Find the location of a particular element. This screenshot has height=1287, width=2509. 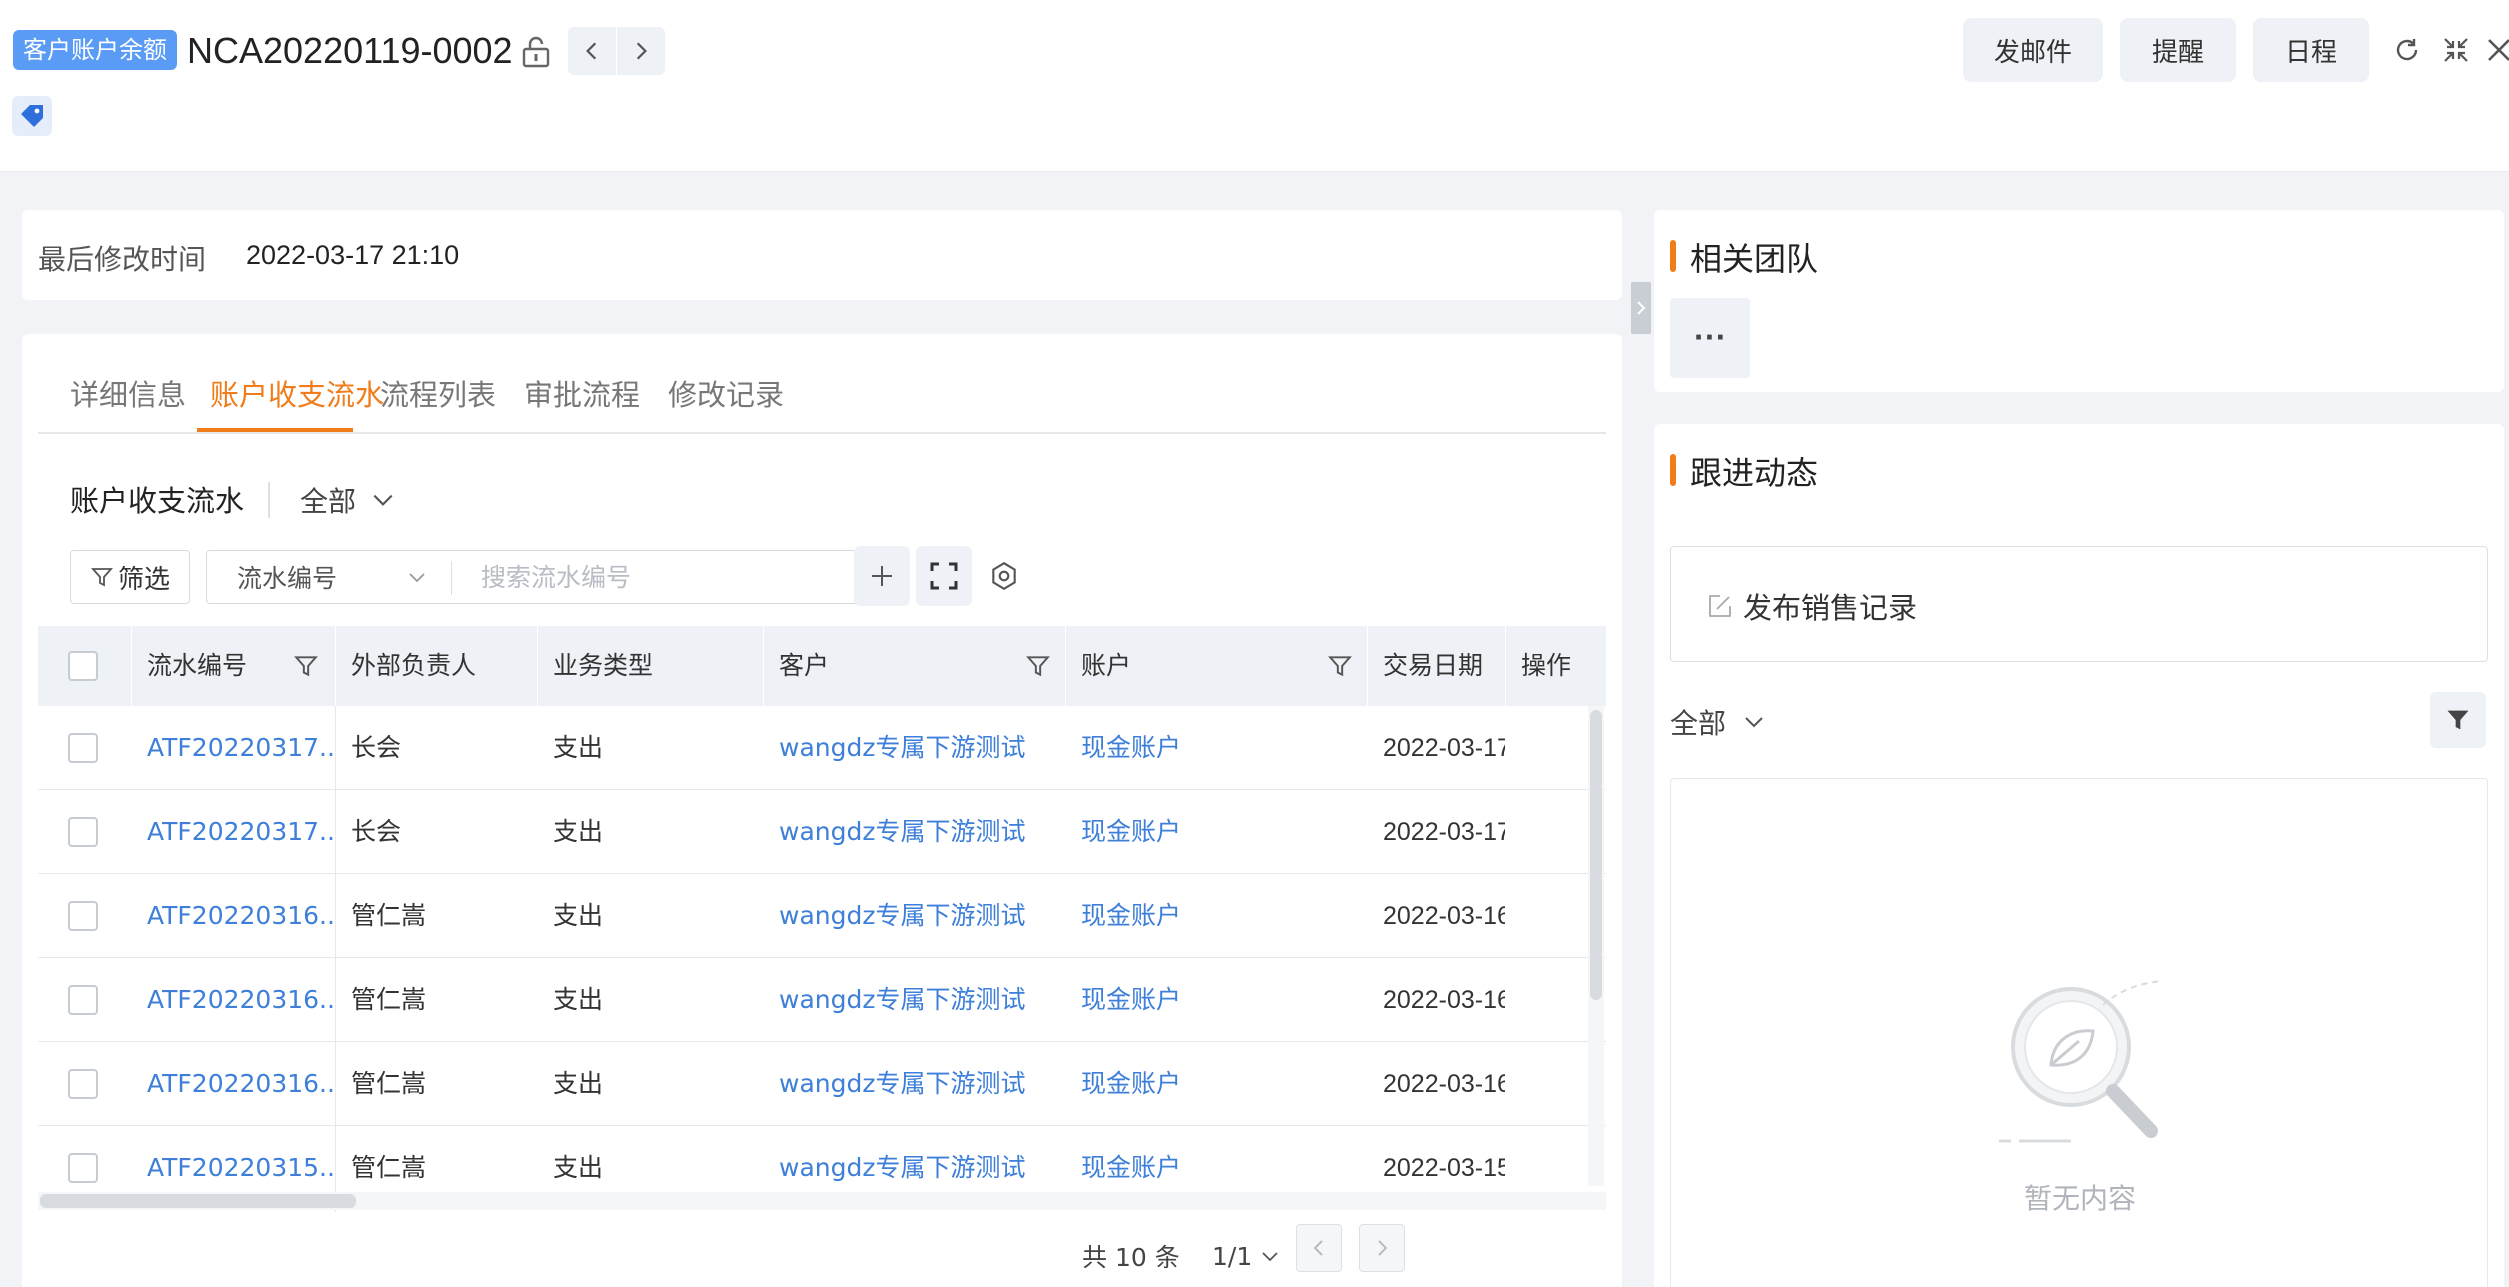

search-input is located at coordinates (649, 577).